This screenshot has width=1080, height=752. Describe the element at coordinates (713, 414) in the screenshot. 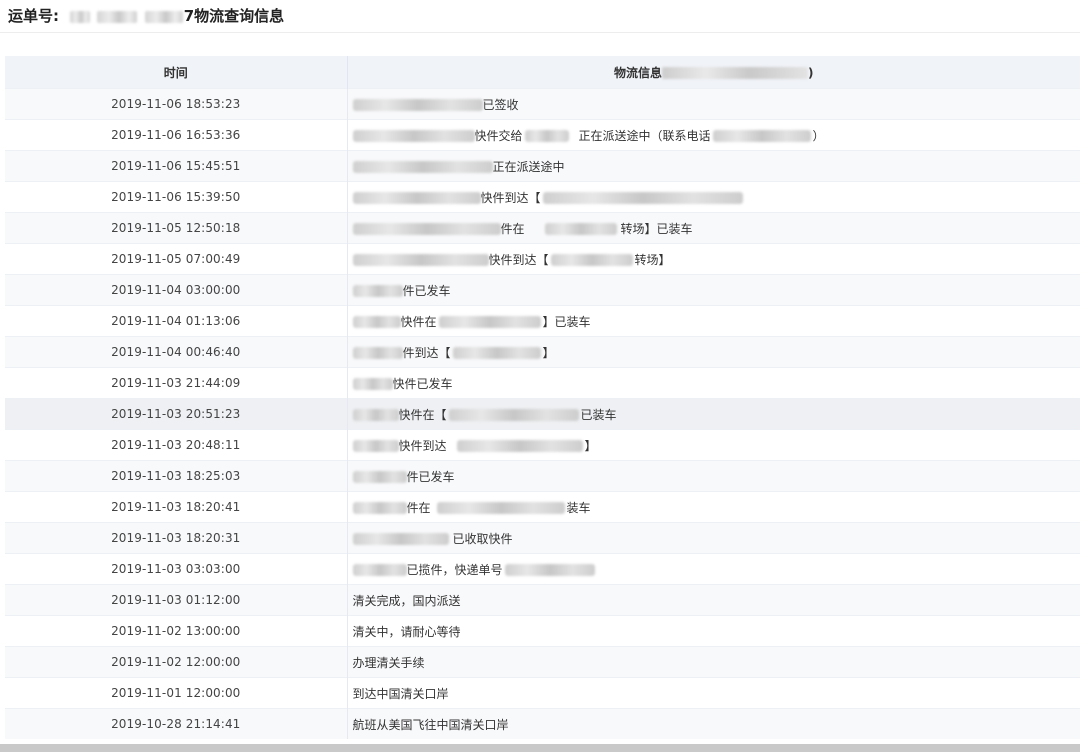

I see `row-info: 快件在【 已装车` at that location.